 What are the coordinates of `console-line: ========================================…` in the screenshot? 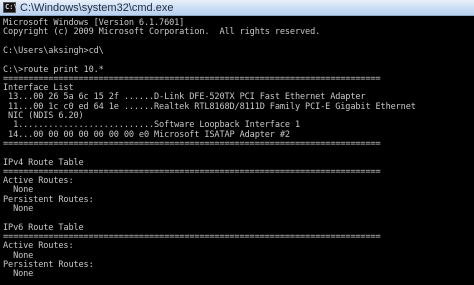 It's located at (192, 143).